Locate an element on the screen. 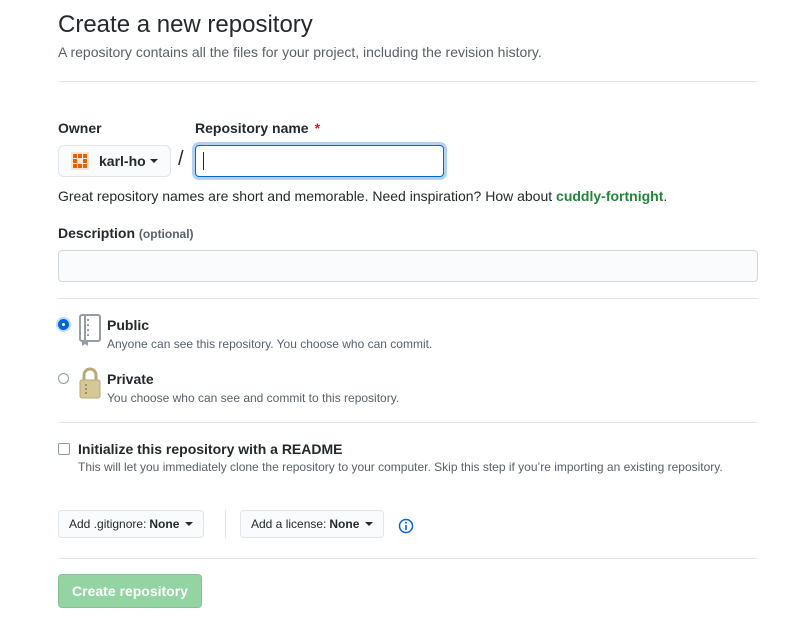 The image size is (796, 628). description-label: Description (optional) is located at coordinates (126, 233).